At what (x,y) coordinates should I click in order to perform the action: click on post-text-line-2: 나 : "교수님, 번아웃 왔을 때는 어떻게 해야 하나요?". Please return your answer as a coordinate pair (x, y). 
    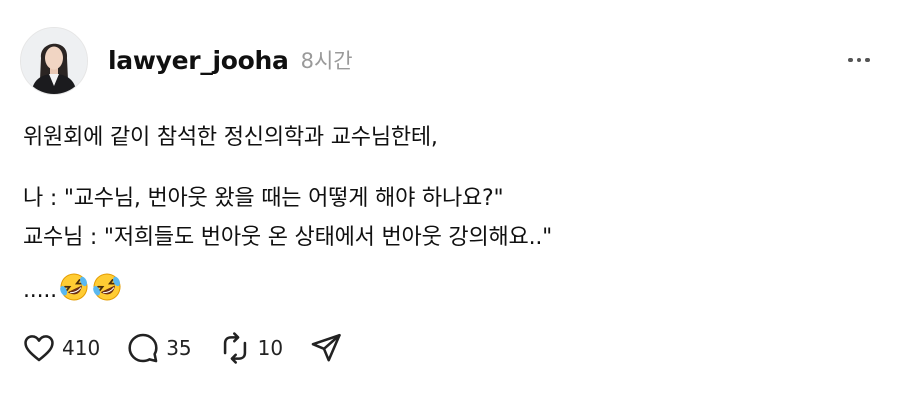
    Looking at the image, I should click on (263, 198).